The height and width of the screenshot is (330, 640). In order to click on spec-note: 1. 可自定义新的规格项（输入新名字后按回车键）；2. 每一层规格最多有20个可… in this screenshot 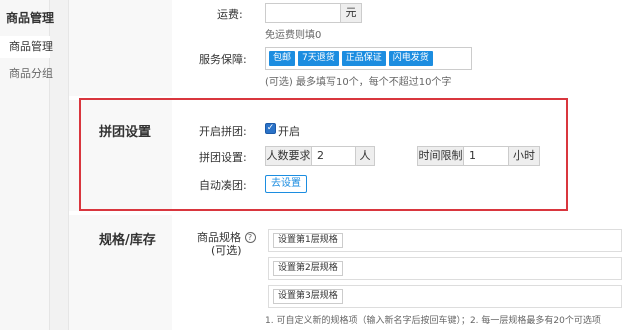, I will do `click(433, 321)`.